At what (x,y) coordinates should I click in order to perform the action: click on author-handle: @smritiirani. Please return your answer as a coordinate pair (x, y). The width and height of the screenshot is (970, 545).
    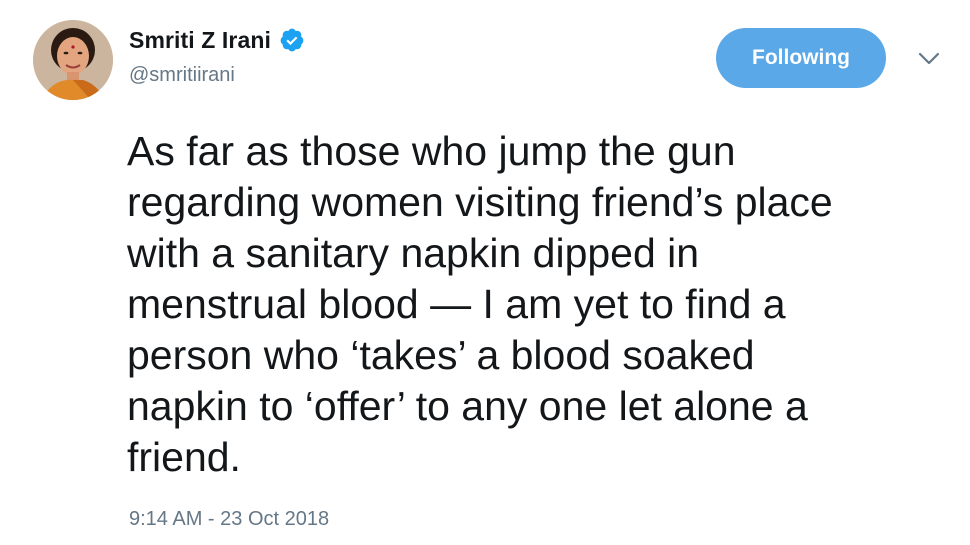
    Looking at the image, I should click on (182, 75).